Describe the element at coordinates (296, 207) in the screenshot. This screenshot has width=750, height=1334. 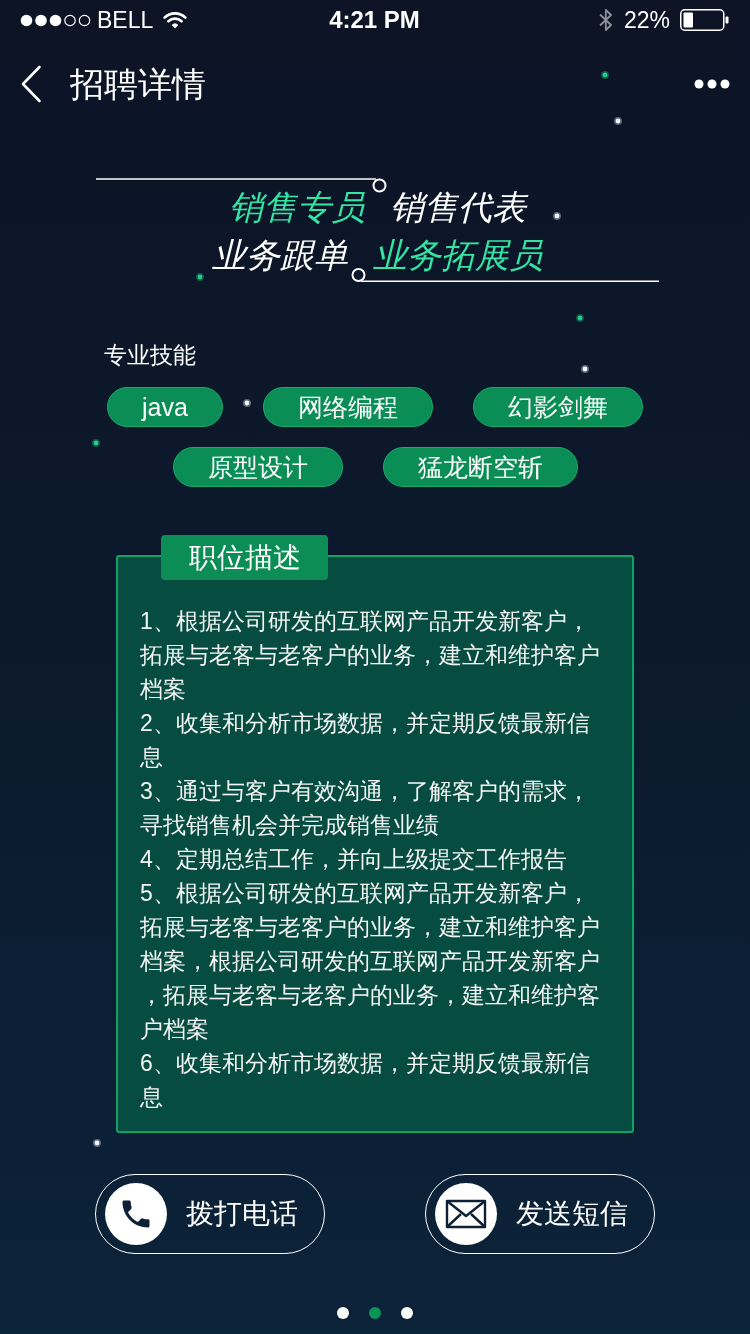
I see `position-title: 销售专员` at that location.